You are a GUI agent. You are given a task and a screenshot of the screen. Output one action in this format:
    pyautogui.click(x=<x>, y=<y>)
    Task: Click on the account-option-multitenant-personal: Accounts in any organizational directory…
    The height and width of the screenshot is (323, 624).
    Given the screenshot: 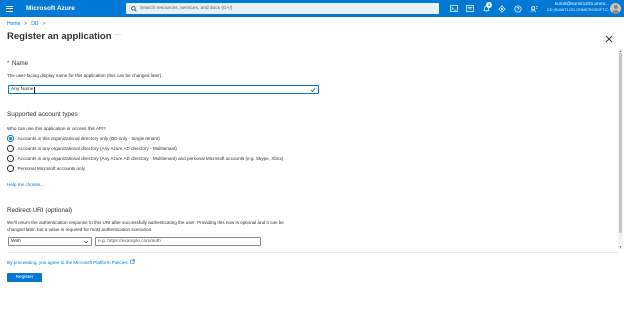 What is the action you would take?
    pyautogui.click(x=145, y=158)
    